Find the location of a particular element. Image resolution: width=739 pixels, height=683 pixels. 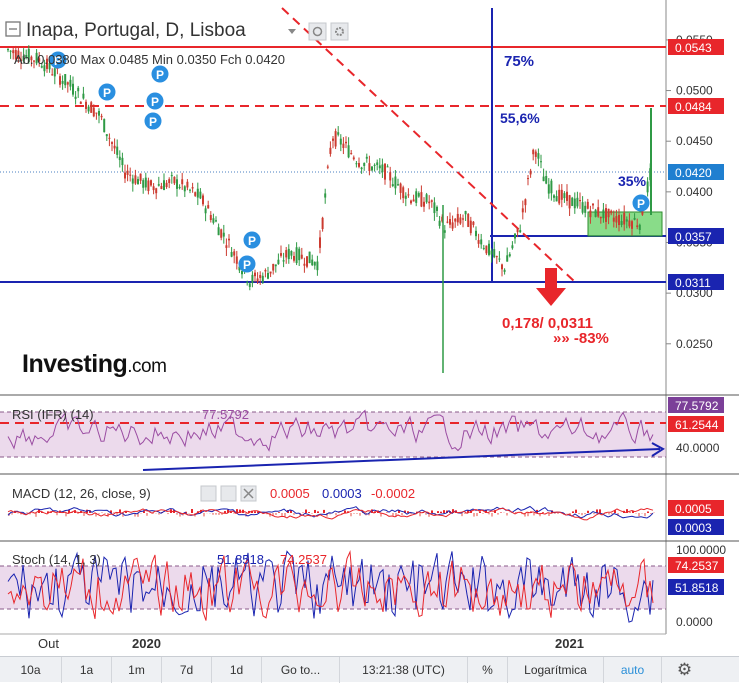

gear-icon: ⚙ is located at coordinates (684, 670).